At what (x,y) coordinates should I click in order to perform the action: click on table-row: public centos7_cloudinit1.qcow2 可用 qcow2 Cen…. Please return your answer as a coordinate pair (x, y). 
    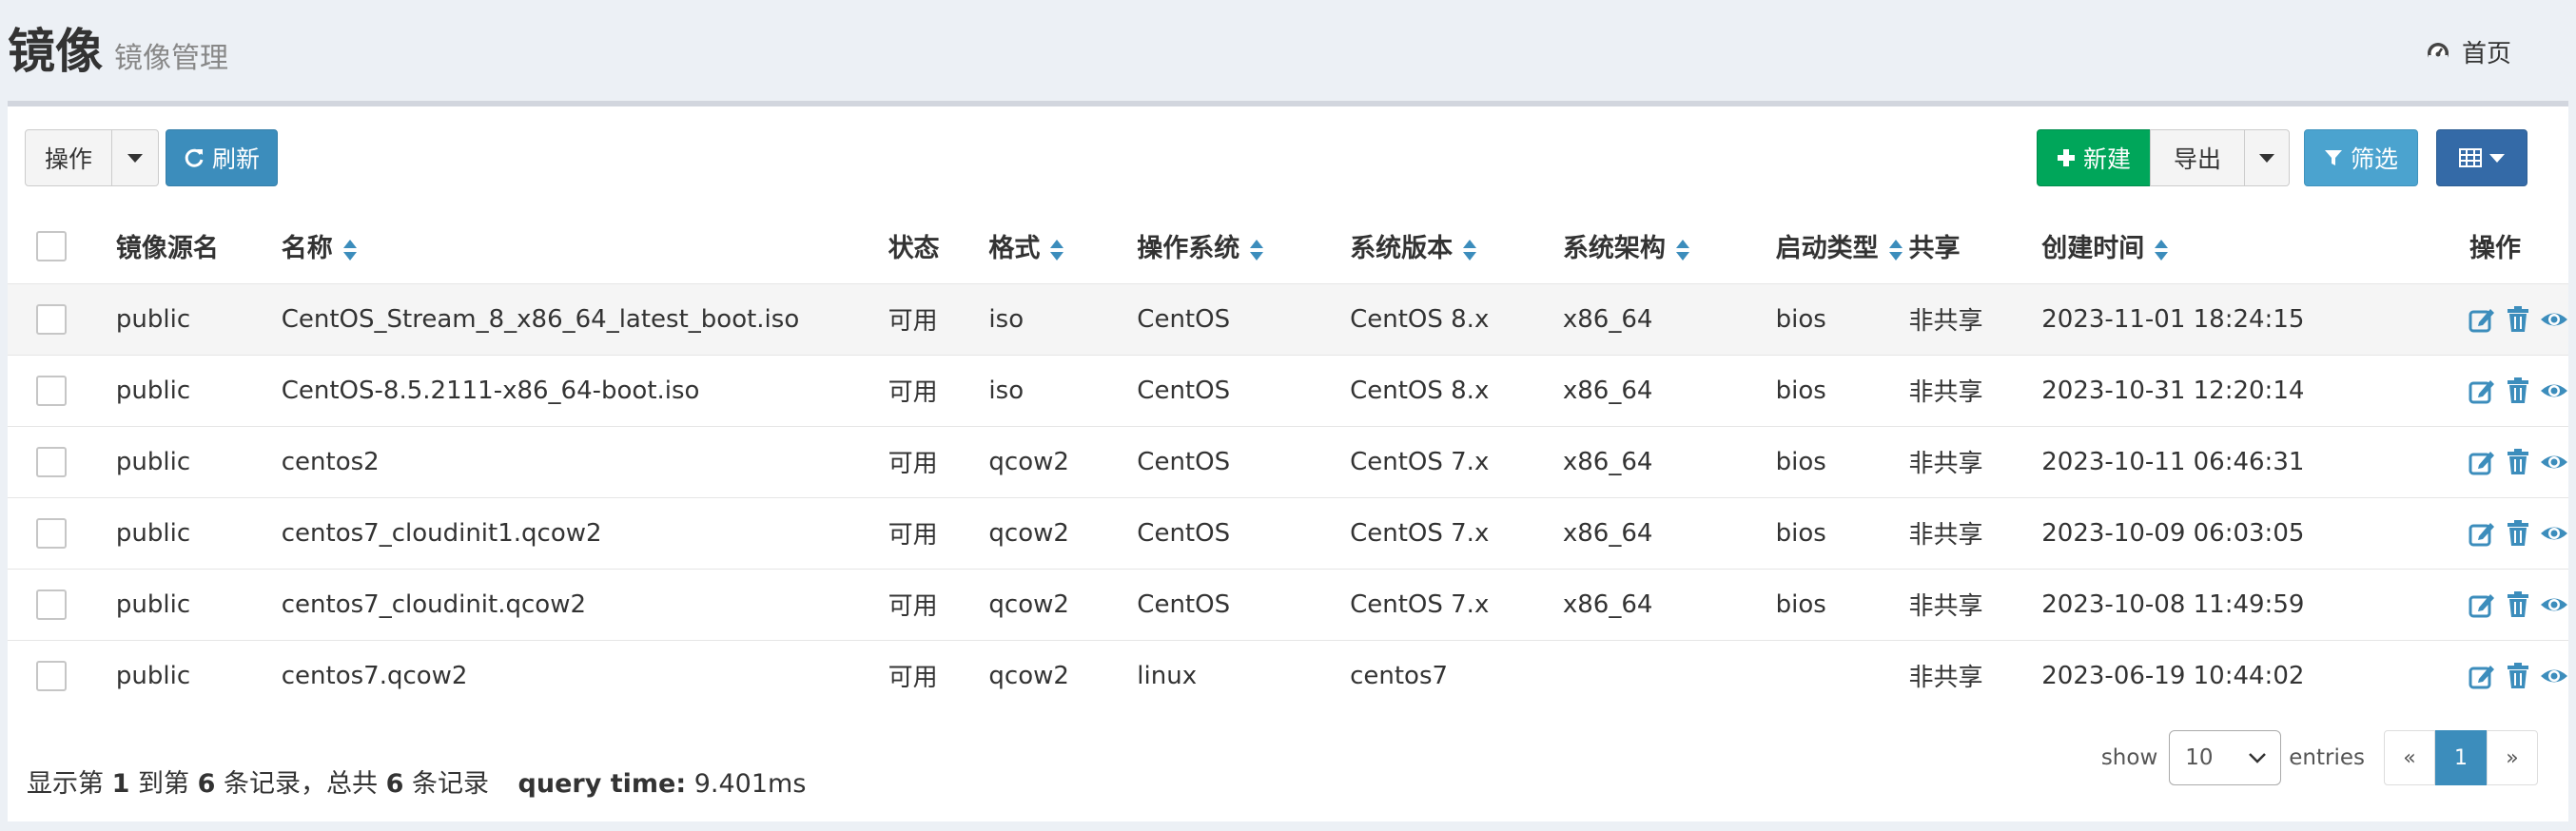
    Looking at the image, I should click on (1288, 533).